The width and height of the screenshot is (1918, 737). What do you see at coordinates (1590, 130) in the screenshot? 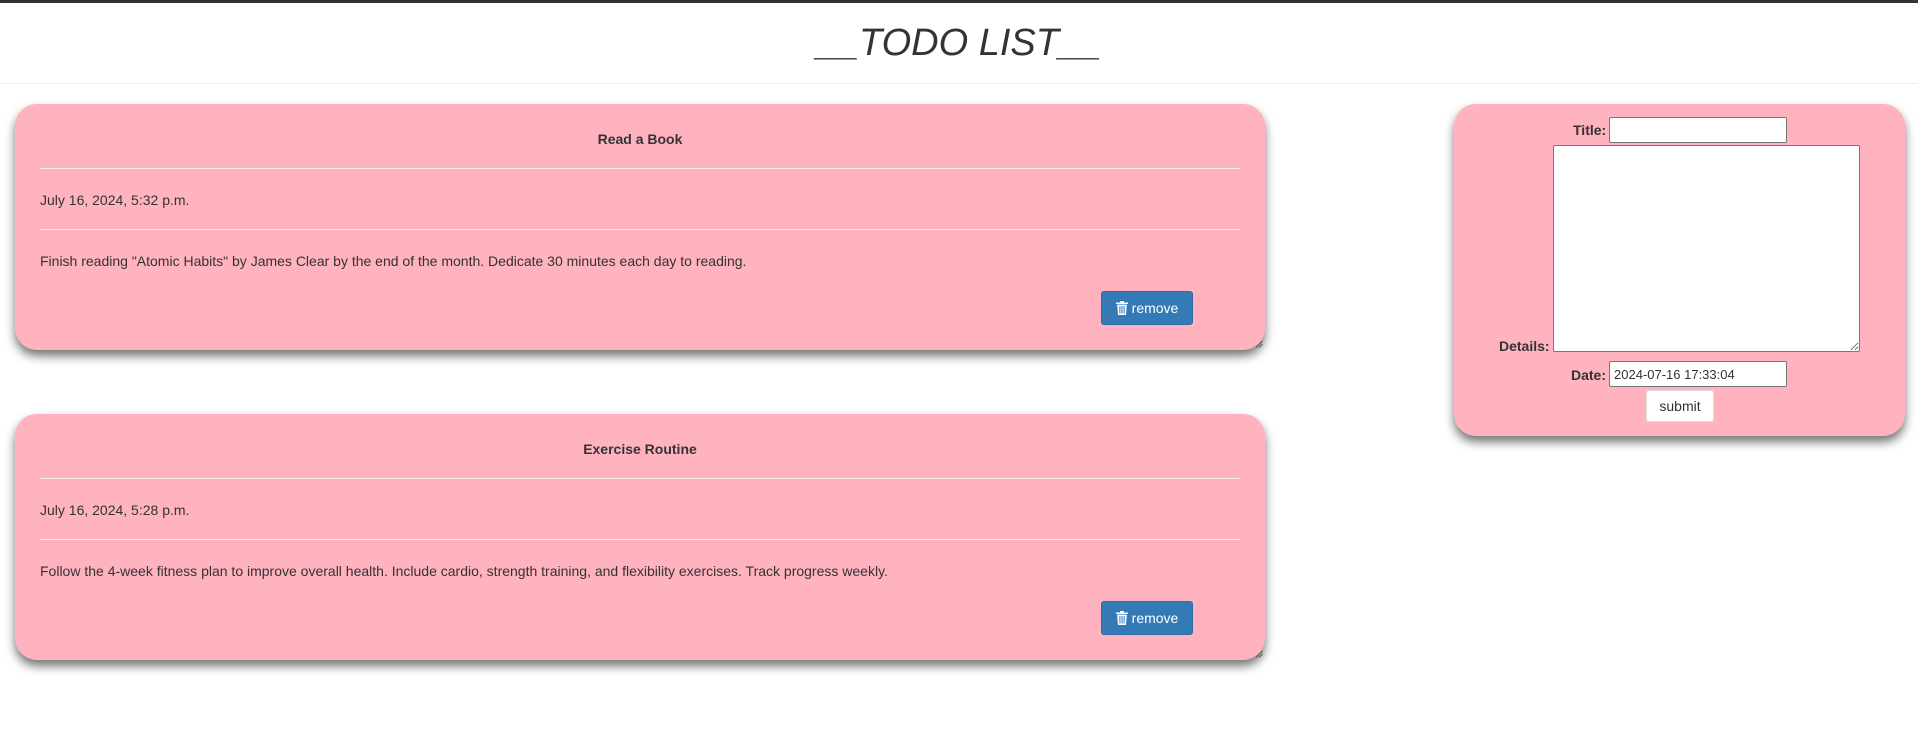
I see `title-label: Title:` at bounding box center [1590, 130].